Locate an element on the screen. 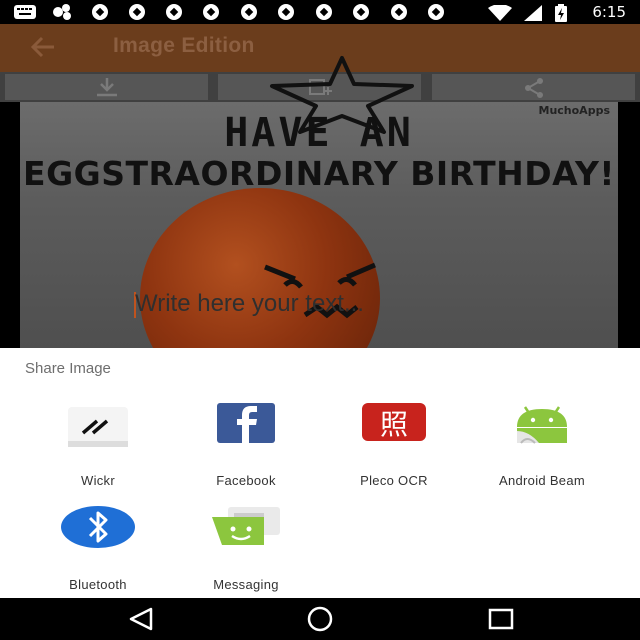 This screenshot has height=640, width=640. share-target-pleco-ocr: 照 Pleco OCR is located at coordinates (394, 446).